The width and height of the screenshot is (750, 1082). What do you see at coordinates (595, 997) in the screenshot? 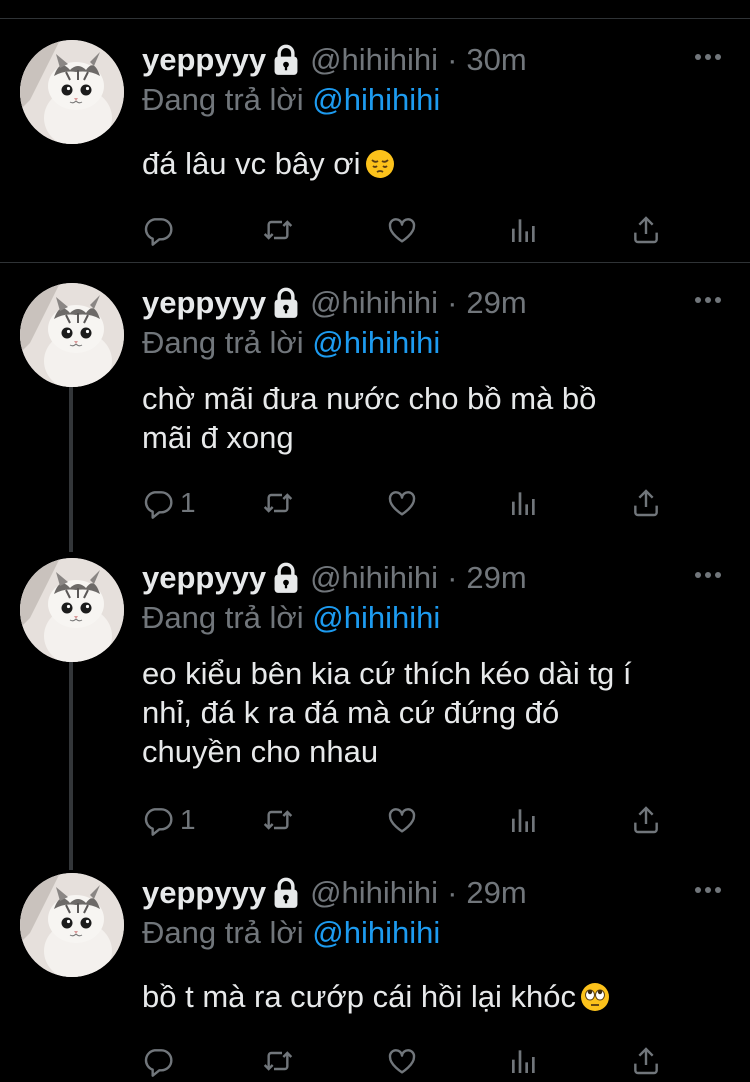
I see `rolling-eyes-icon` at bounding box center [595, 997].